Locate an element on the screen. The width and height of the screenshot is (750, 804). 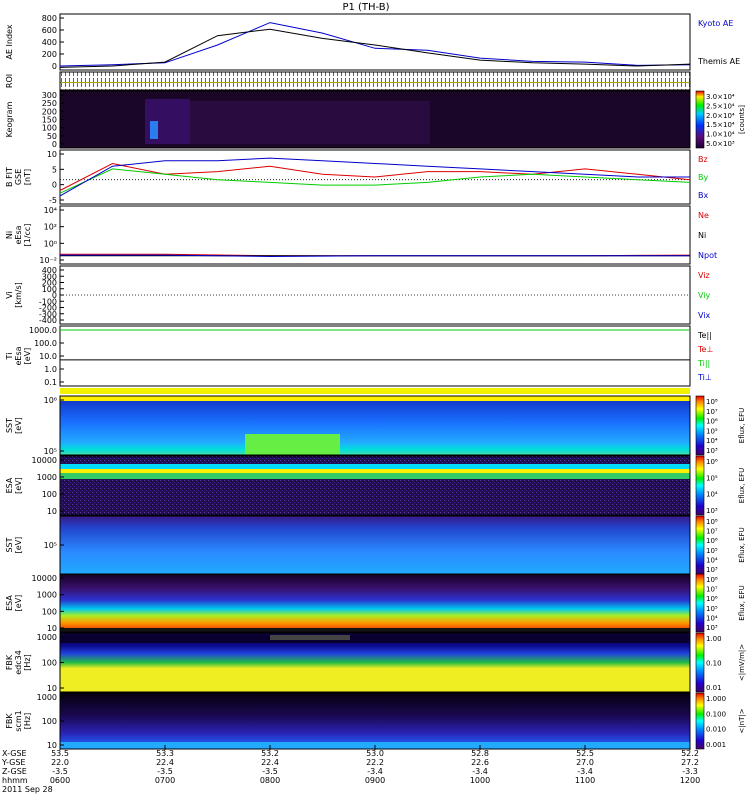
temperature-legend-te⊥: Te⊥ is located at coordinates (705, 349).